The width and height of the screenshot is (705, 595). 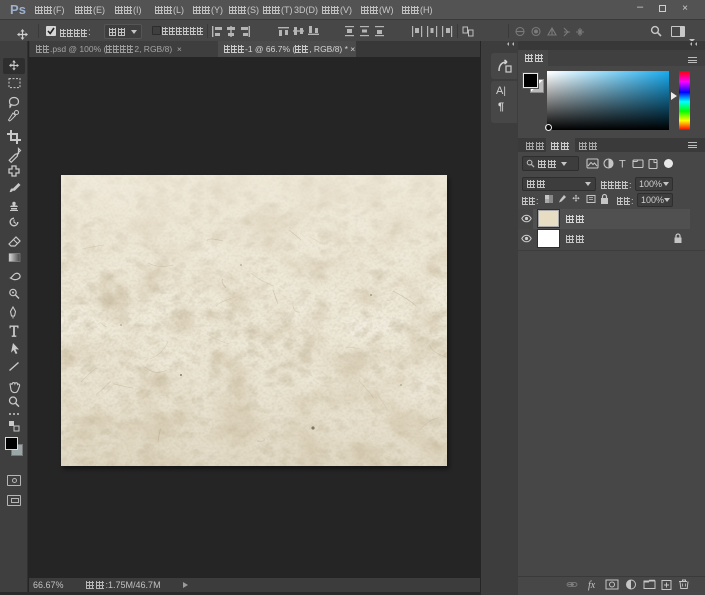 What do you see at coordinates (592, 585) in the screenshot?
I see `svg-text: fx` at bounding box center [592, 585].